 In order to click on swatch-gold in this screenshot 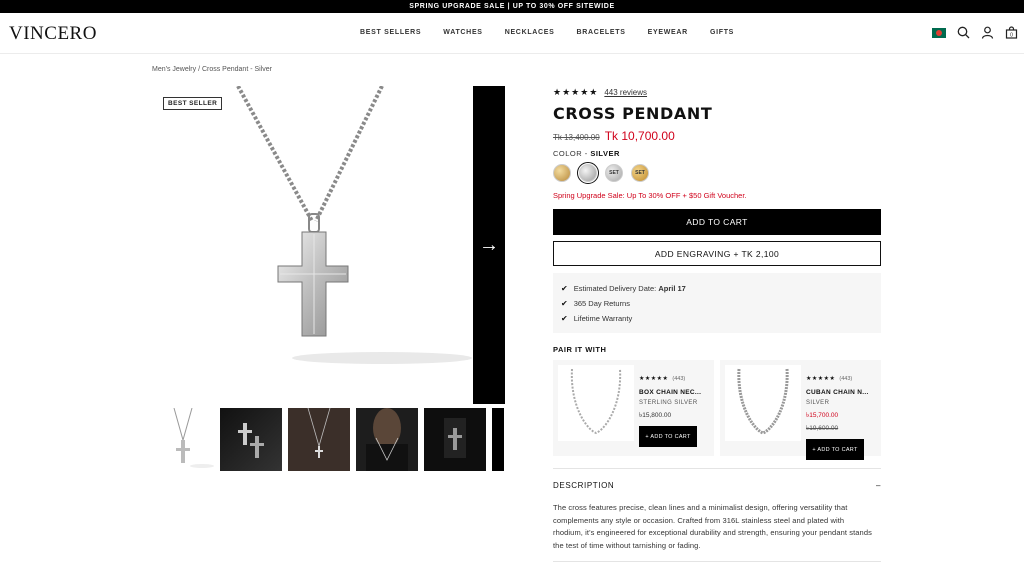, I will do `click(562, 173)`.